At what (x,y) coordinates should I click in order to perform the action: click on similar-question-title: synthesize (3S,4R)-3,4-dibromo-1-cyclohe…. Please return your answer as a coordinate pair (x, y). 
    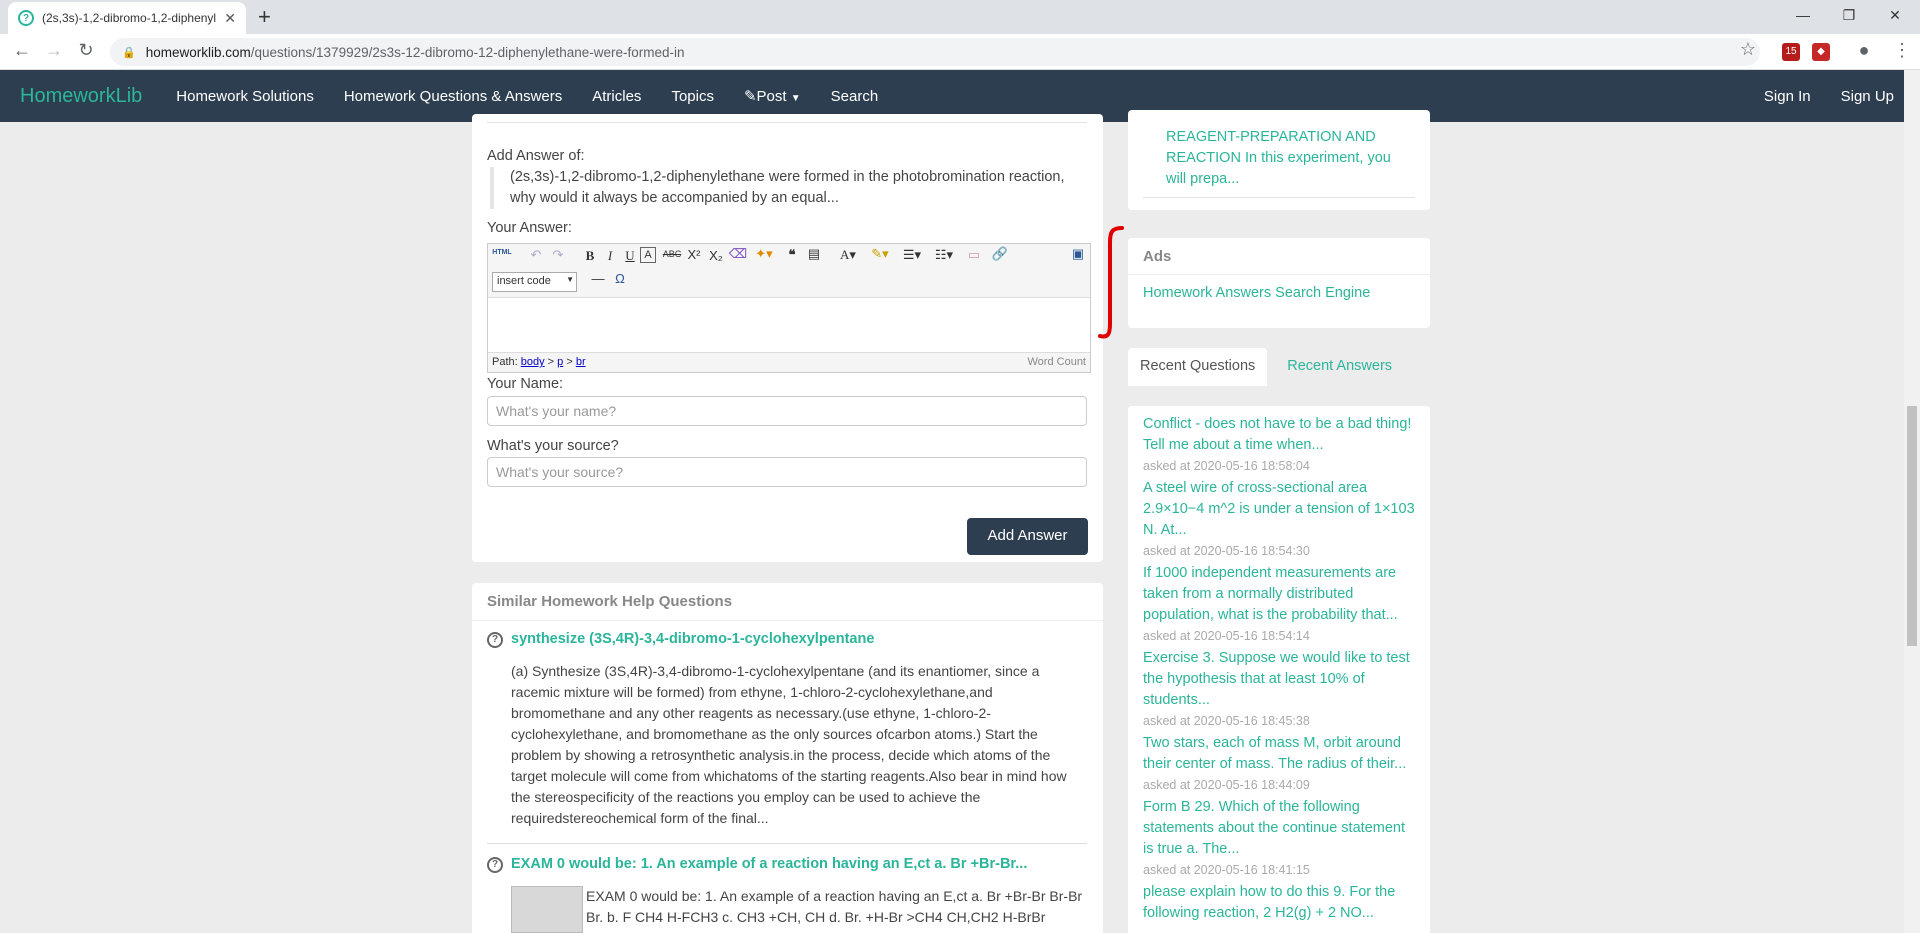
    Looking at the image, I should click on (692, 639).